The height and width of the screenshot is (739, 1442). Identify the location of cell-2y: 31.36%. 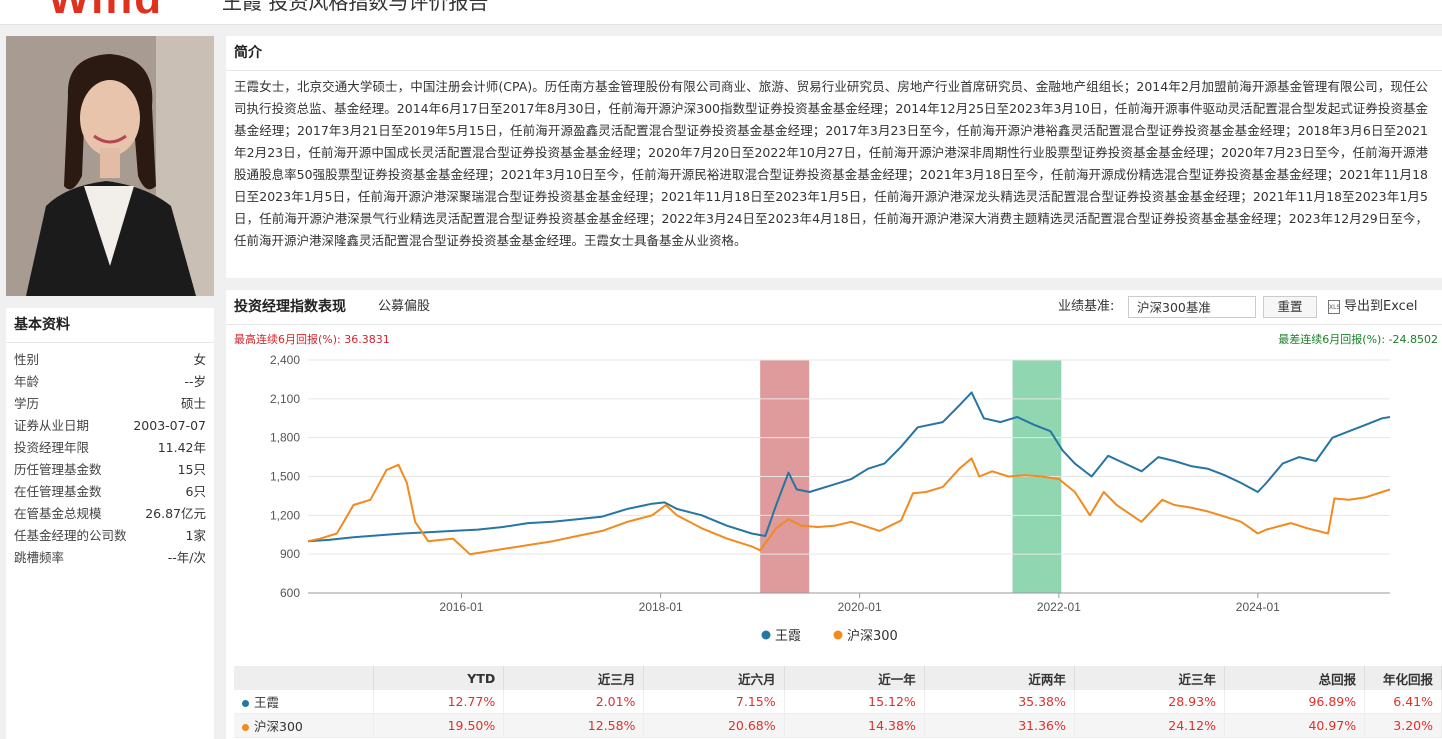
(999, 725).